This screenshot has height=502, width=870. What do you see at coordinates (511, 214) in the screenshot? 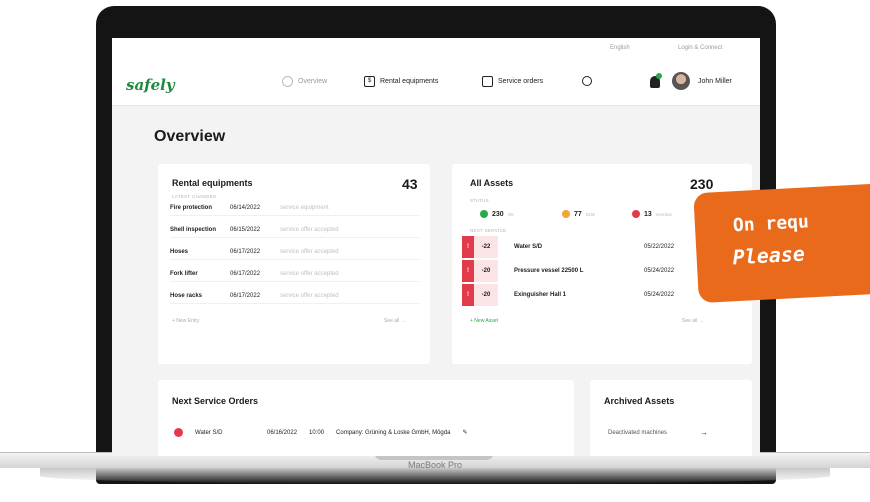
I see `stat-label: OK` at bounding box center [511, 214].